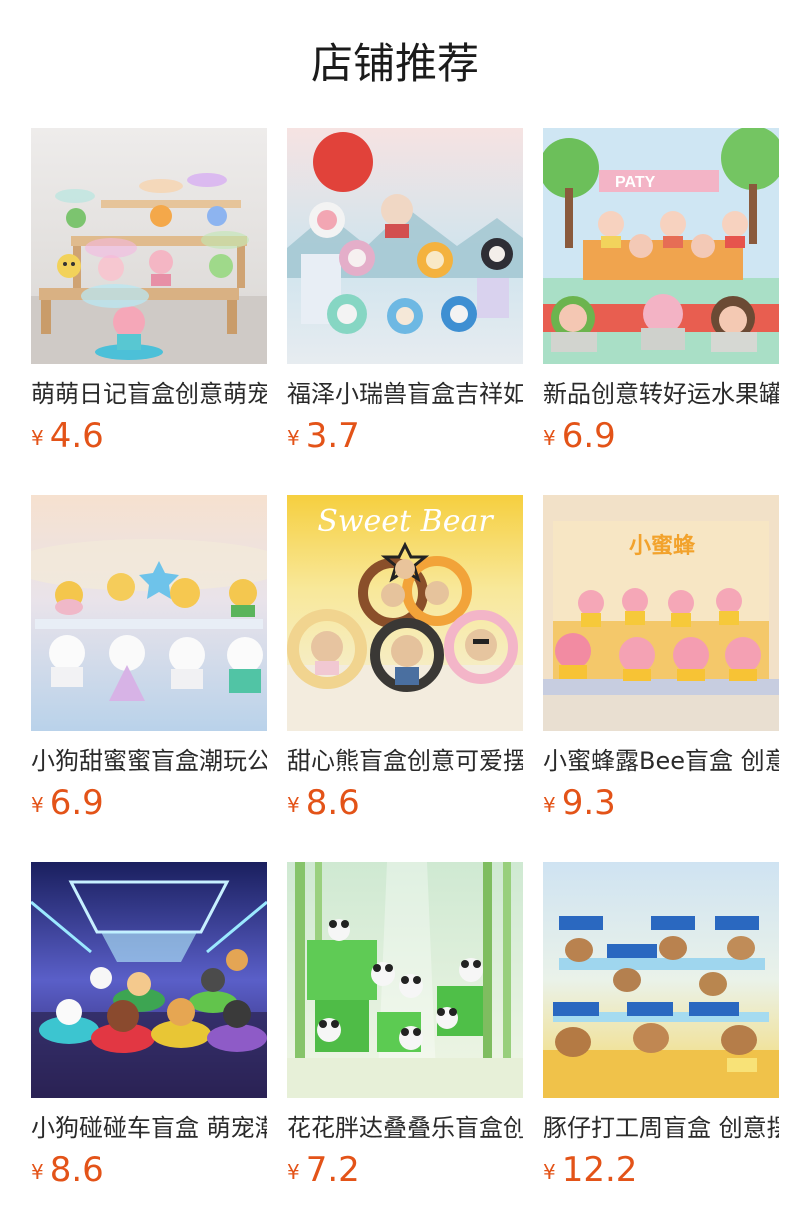 This screenshot has width=790, height=1230. Describe the element at coordinates (661, 394) in the screenshot. I see `product-name: 新品创意转好运水果罐头` at that location.